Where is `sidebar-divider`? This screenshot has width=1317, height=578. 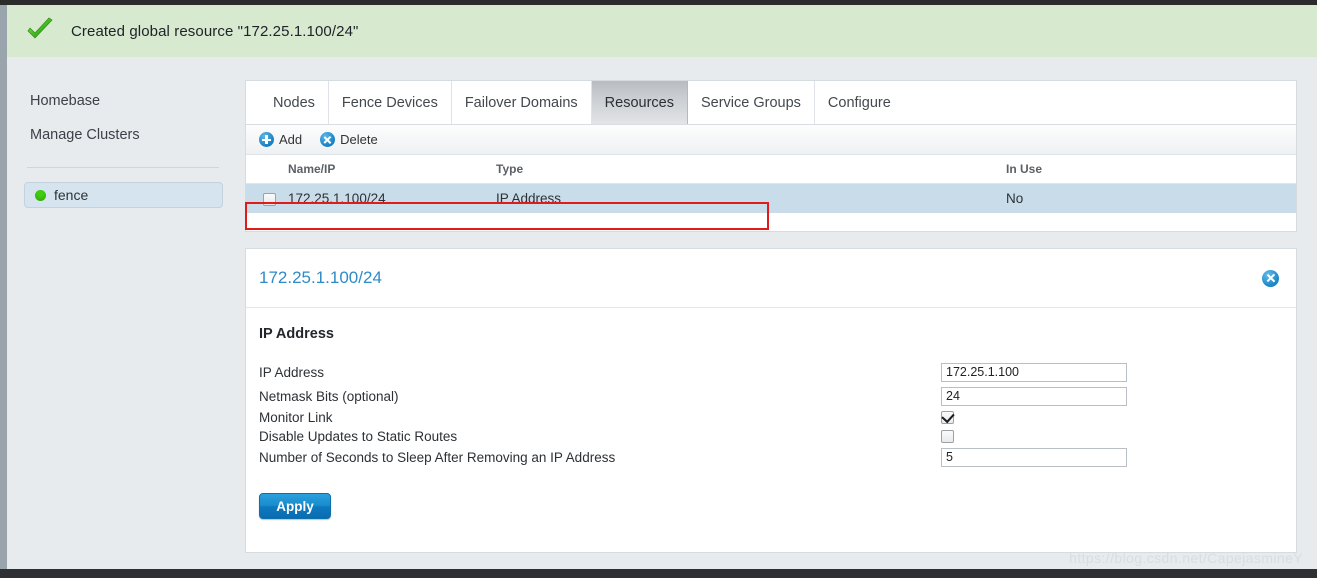
sidebar-divider is located at coordinates (123, 167).